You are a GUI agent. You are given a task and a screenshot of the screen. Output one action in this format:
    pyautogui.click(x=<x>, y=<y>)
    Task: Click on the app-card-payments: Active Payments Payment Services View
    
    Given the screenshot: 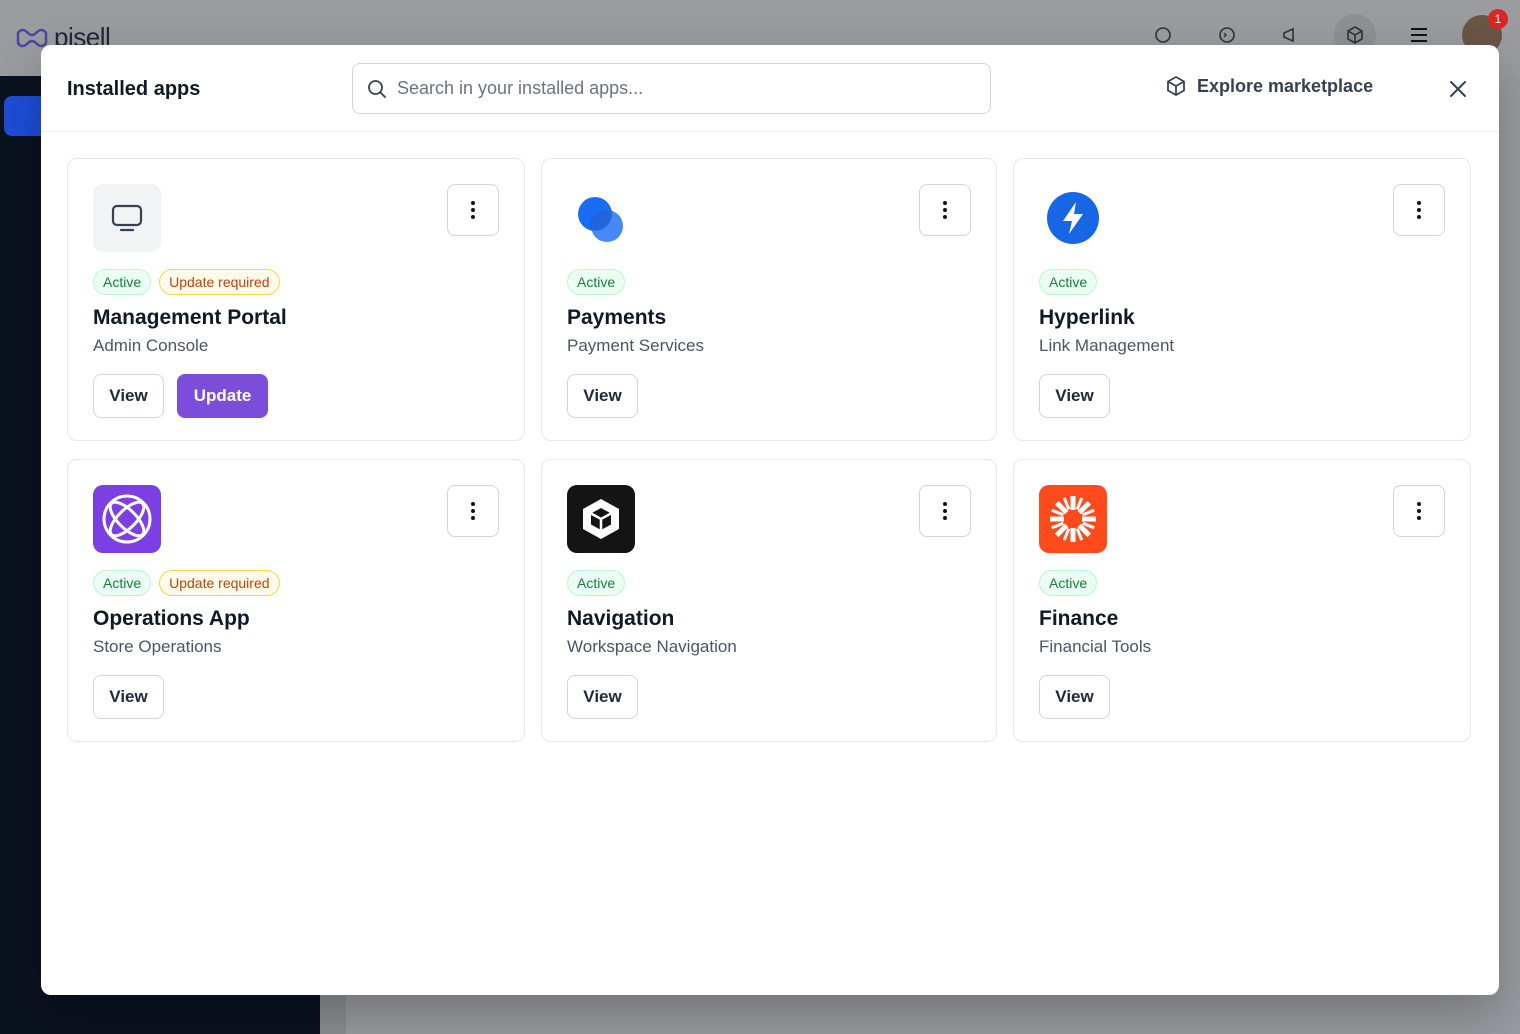 What is the action you would take?
    pyautogui.click(x=769, y=299)
    